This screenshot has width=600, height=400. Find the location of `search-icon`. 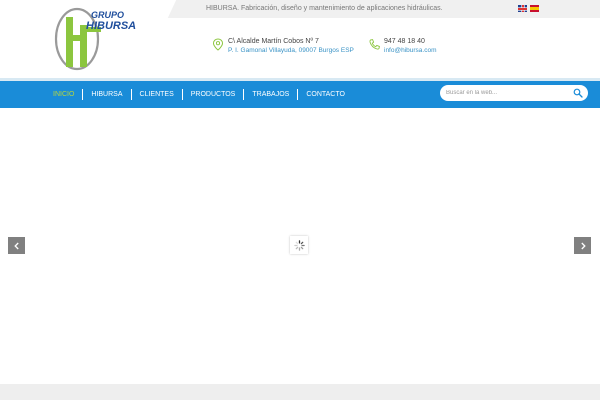

search-icon is located at coordinates (578, 93).